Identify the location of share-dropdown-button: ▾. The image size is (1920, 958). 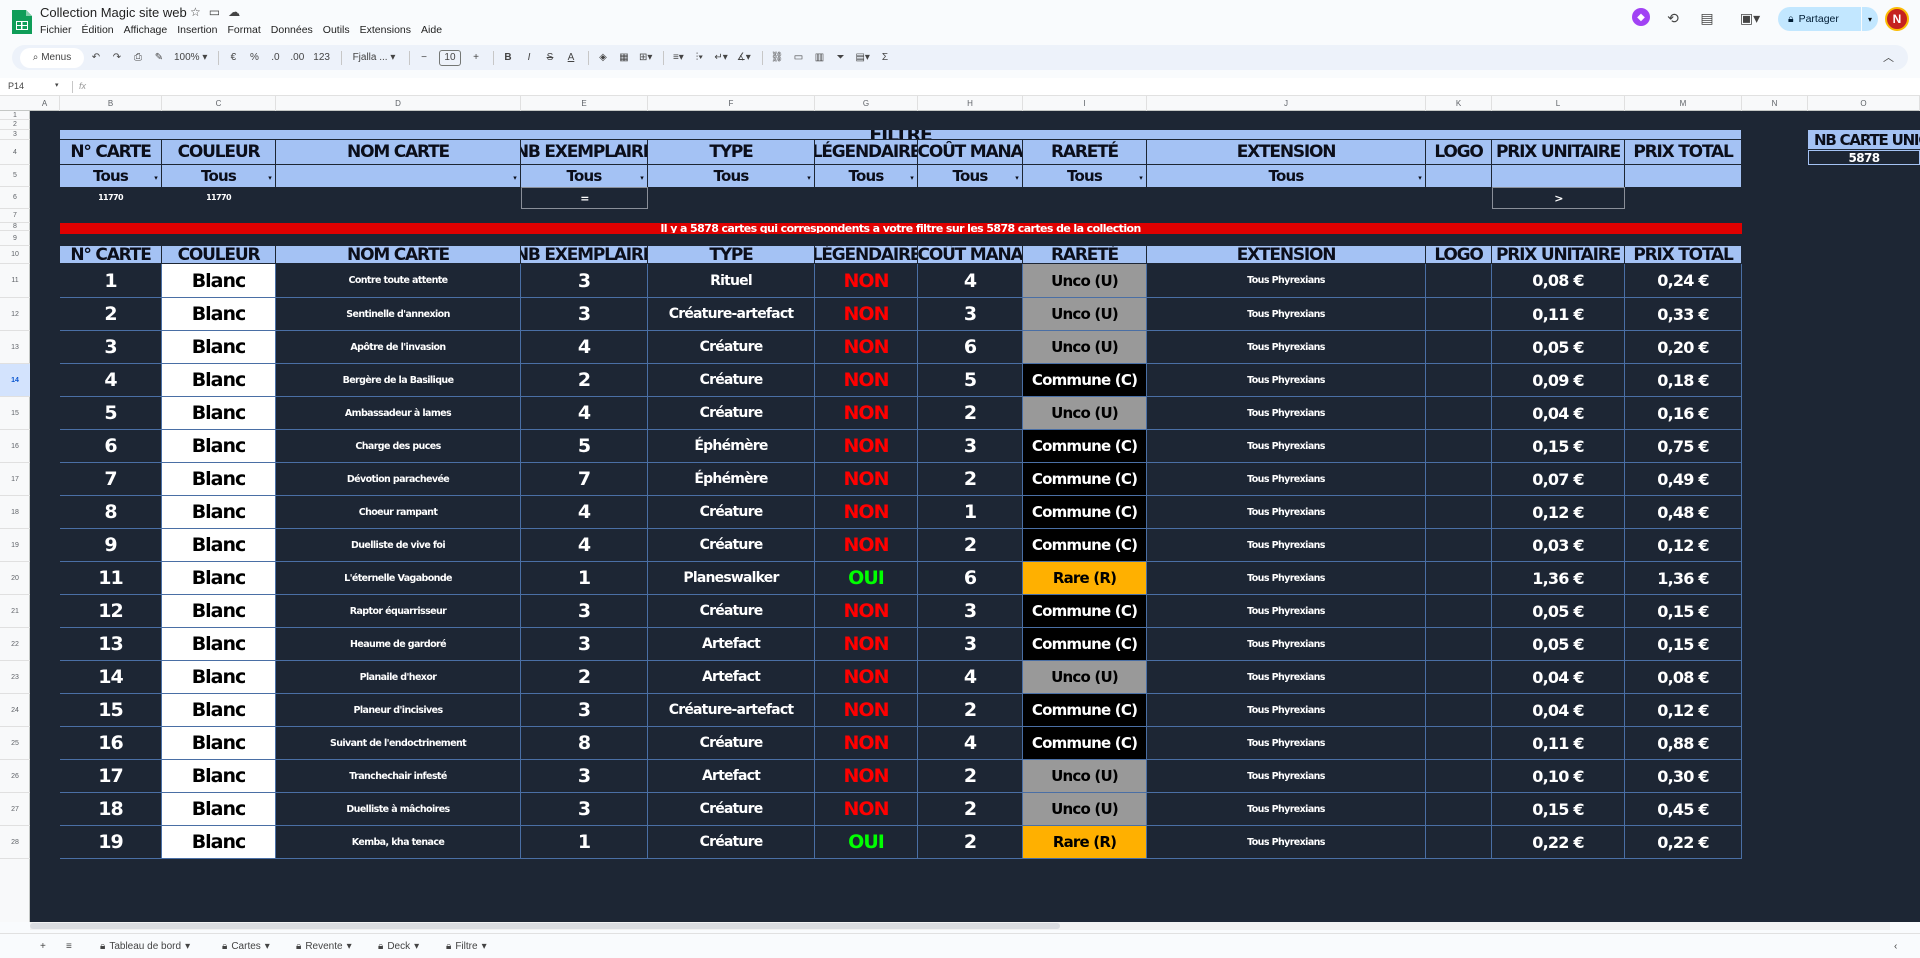
(1870, 19).